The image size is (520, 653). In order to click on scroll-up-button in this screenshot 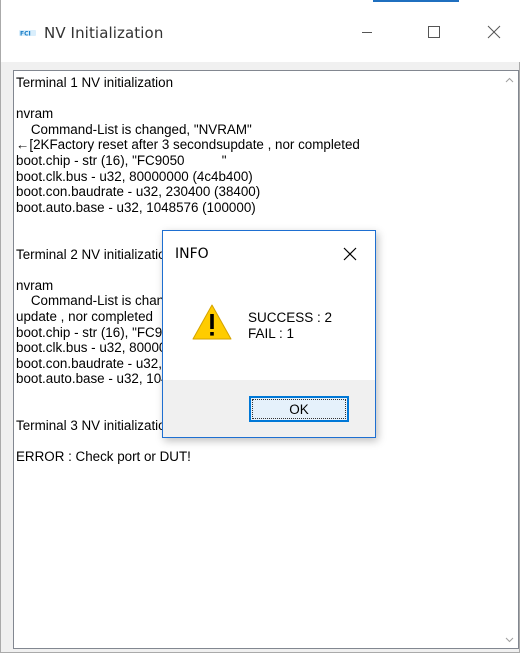, I will do `click(509, 79)`.